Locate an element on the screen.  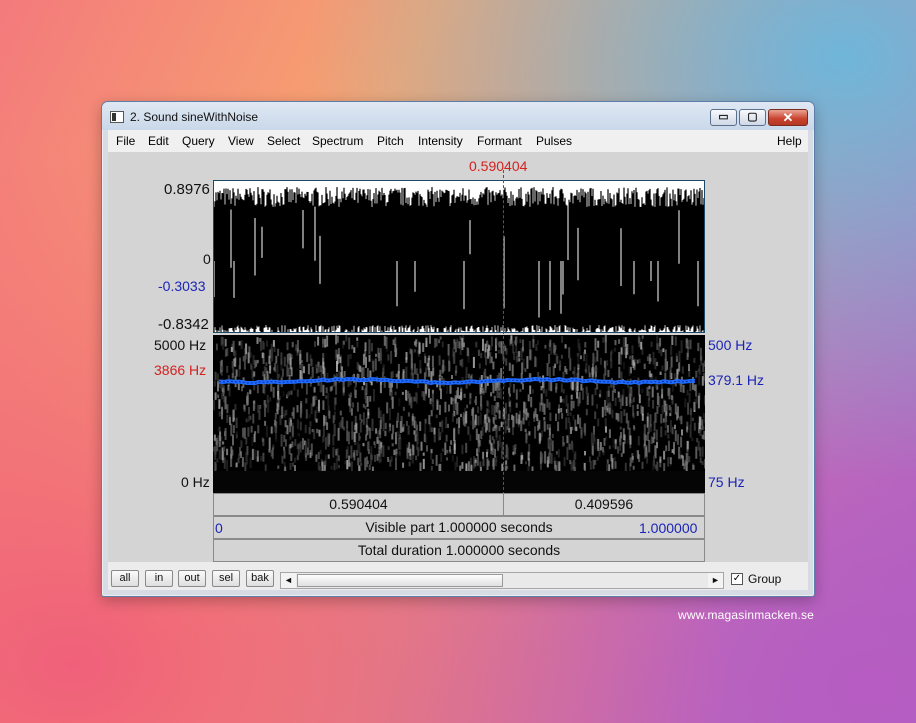
selection-right-segment: 0.409596 is located at coordinates (604, 504).